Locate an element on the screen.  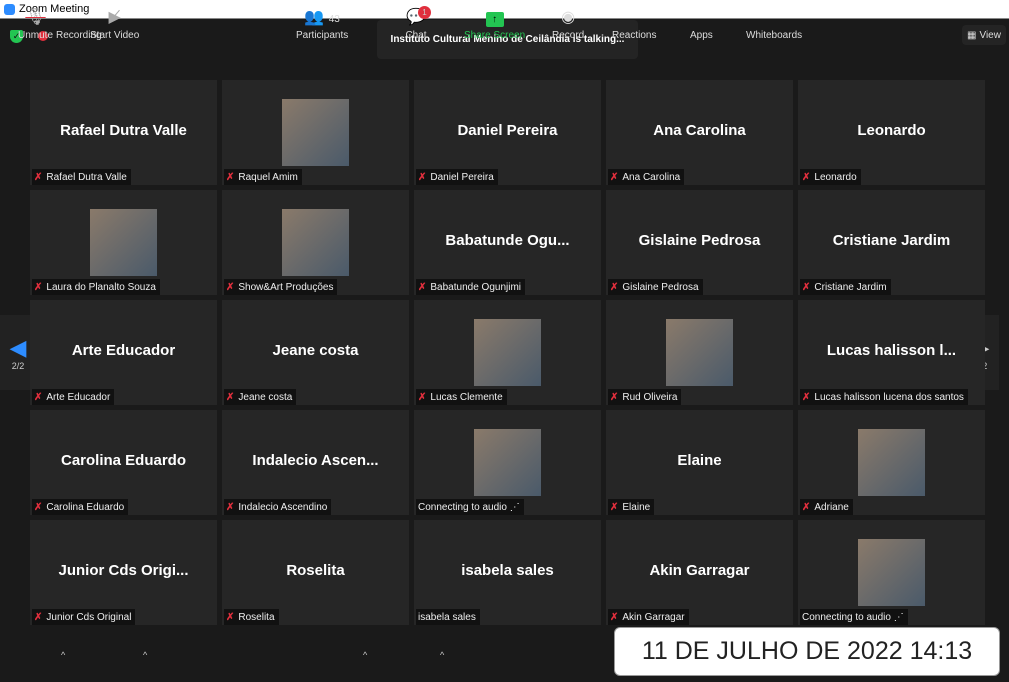
share-screen-button: ↑ Share Screen is located at coordinates (494, 24).